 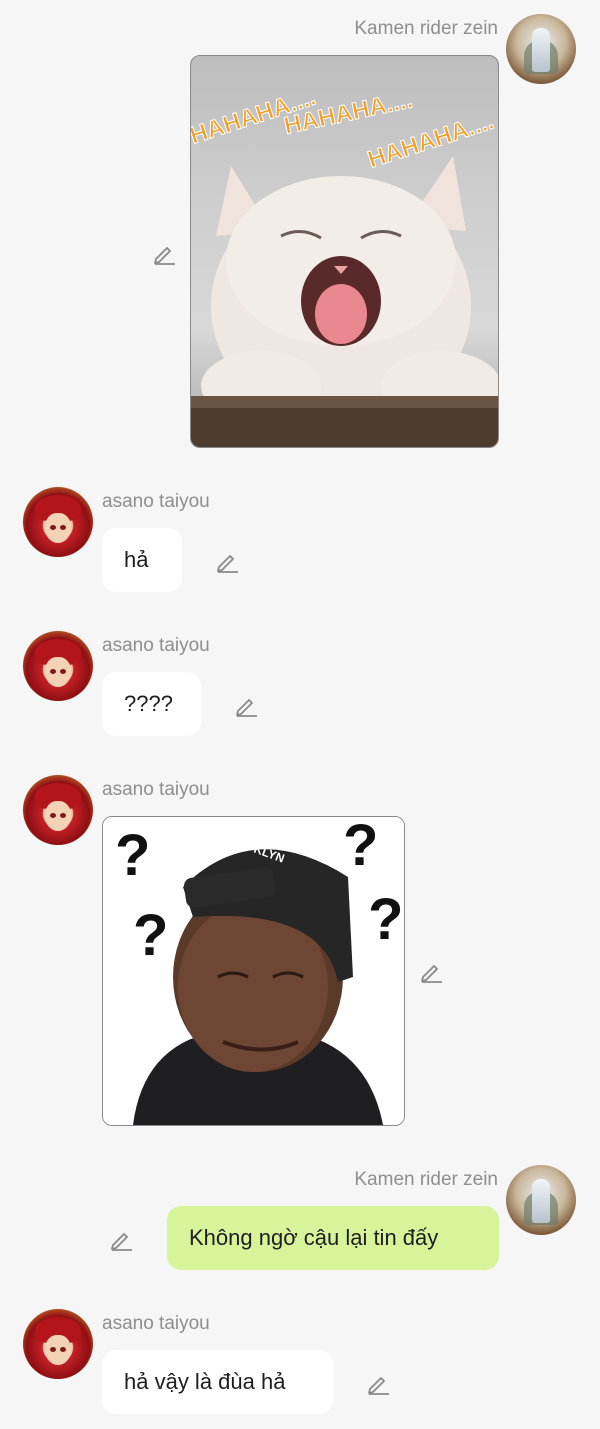 I want to click on question-mark-3: ?, so click(x=150, y=935).